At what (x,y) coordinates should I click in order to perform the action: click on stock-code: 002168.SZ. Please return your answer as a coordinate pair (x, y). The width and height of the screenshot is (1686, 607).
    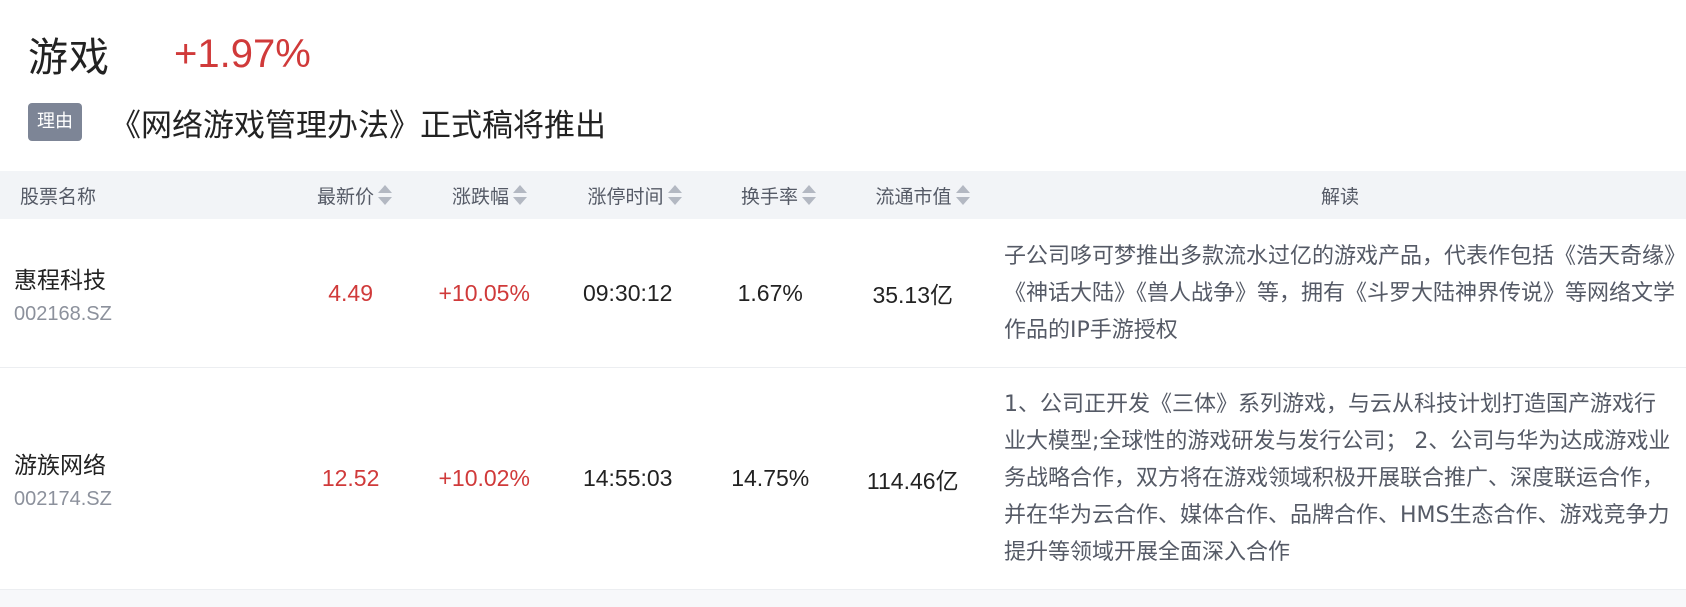
    Looking at the image, I should click on (63, 313).